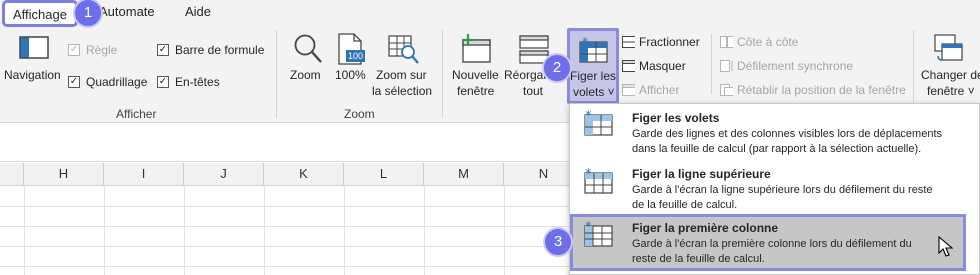  I want to click on zoom-100-label: 100%, so click(350, 75).